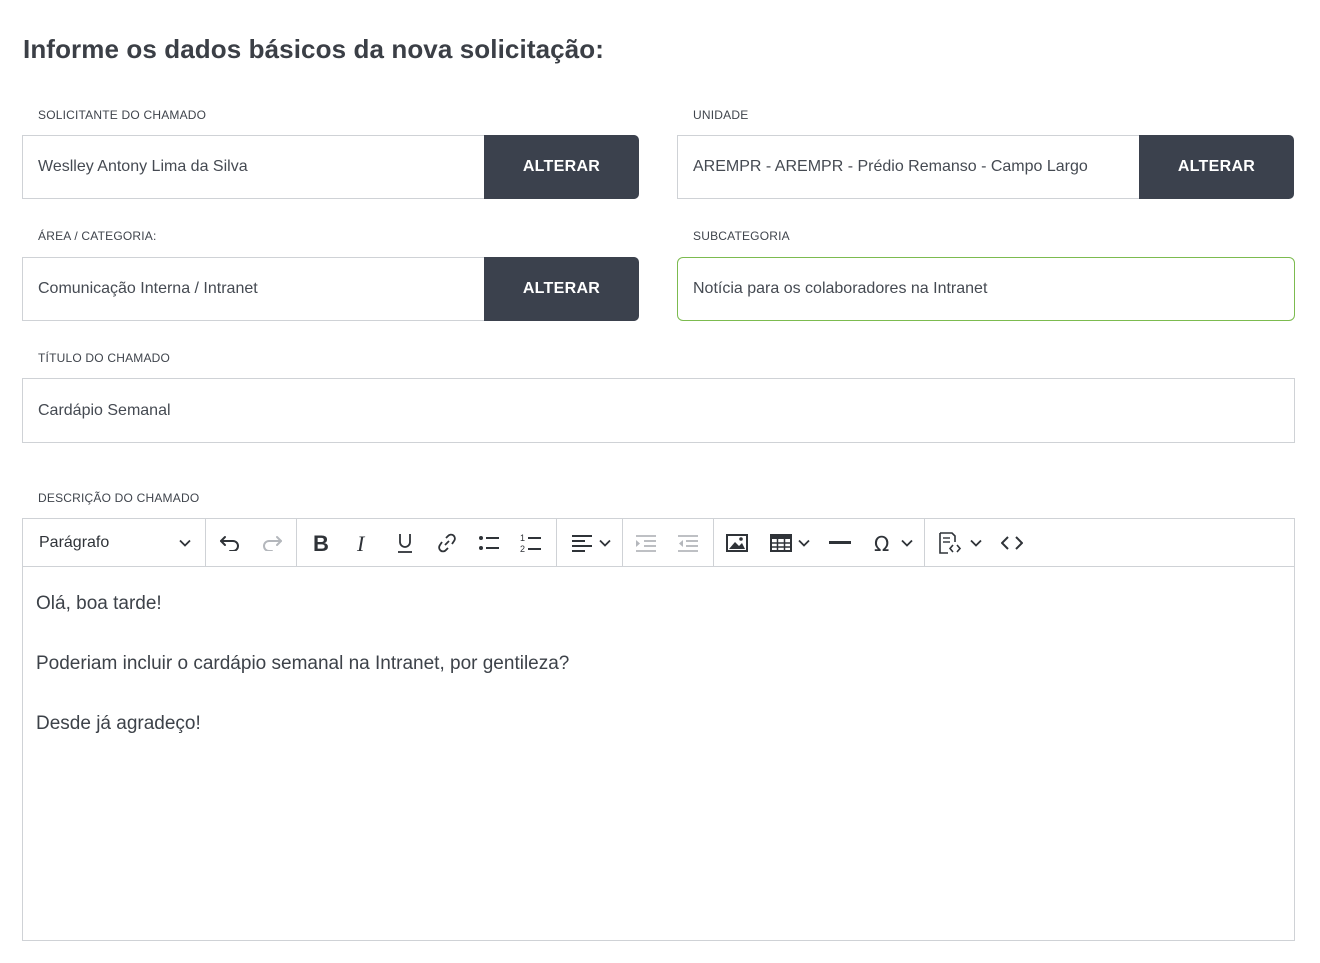  I want to click on insert-image-button, so click(737, 542).